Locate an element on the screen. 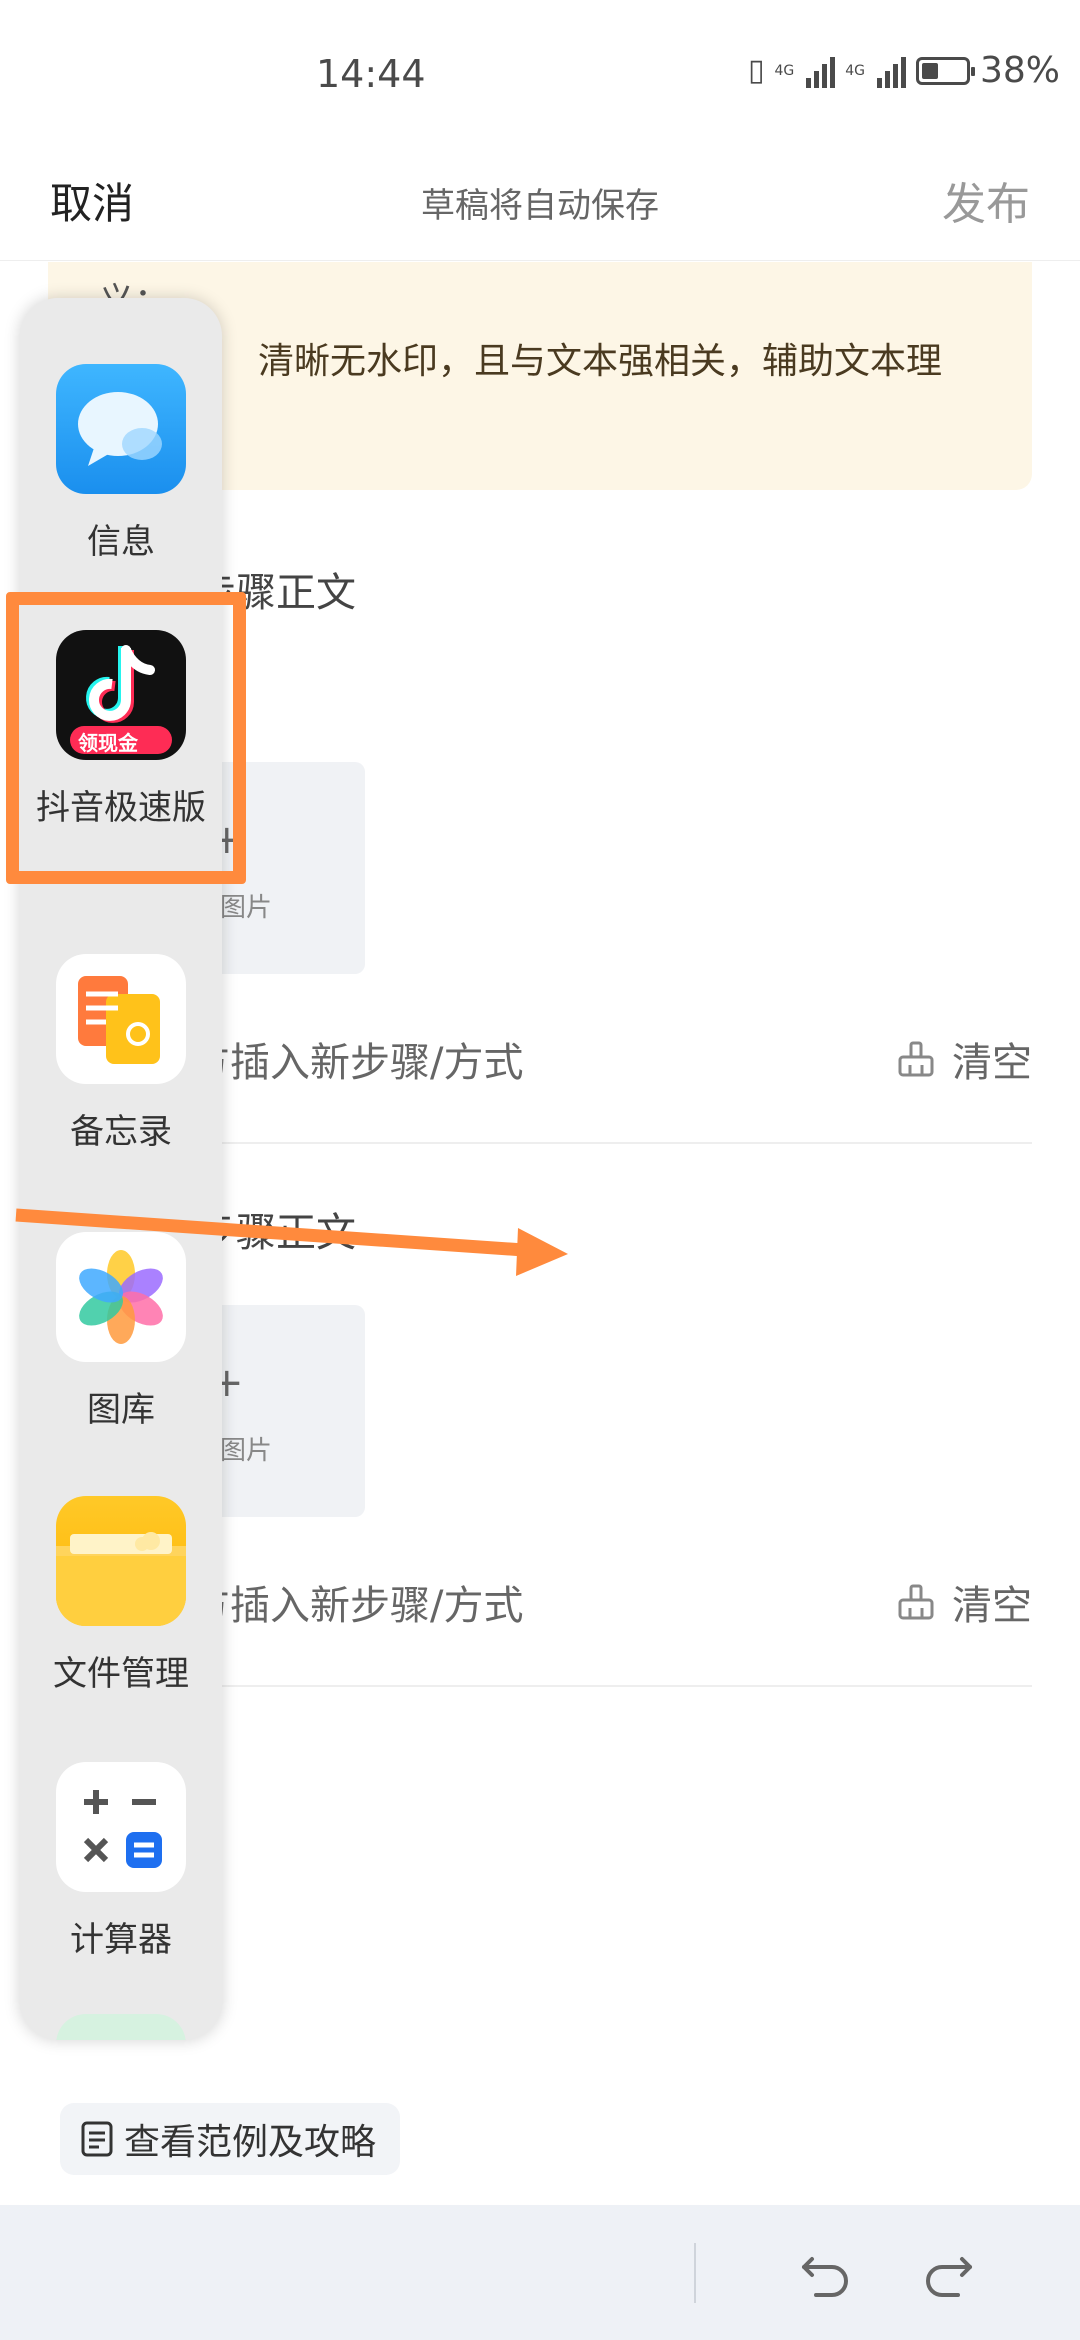  draft-status: 草稿将自动保存 is located at coordinates (540, 206).